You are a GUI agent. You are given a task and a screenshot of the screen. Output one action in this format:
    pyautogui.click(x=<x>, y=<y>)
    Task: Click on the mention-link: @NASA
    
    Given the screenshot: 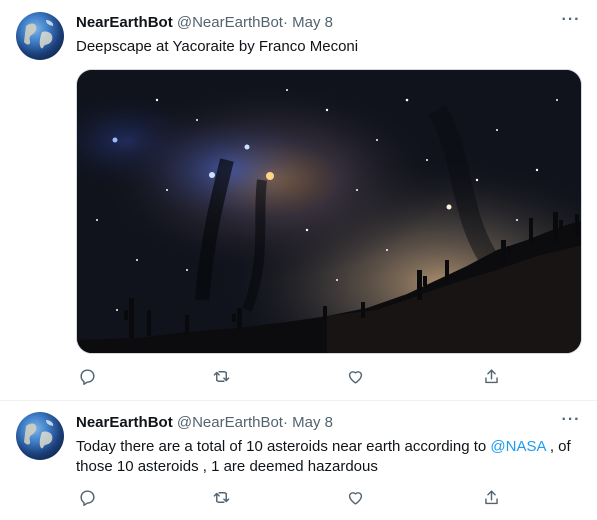 What is the action you would take?
    pyautogui.click(x=517, y=446)
    